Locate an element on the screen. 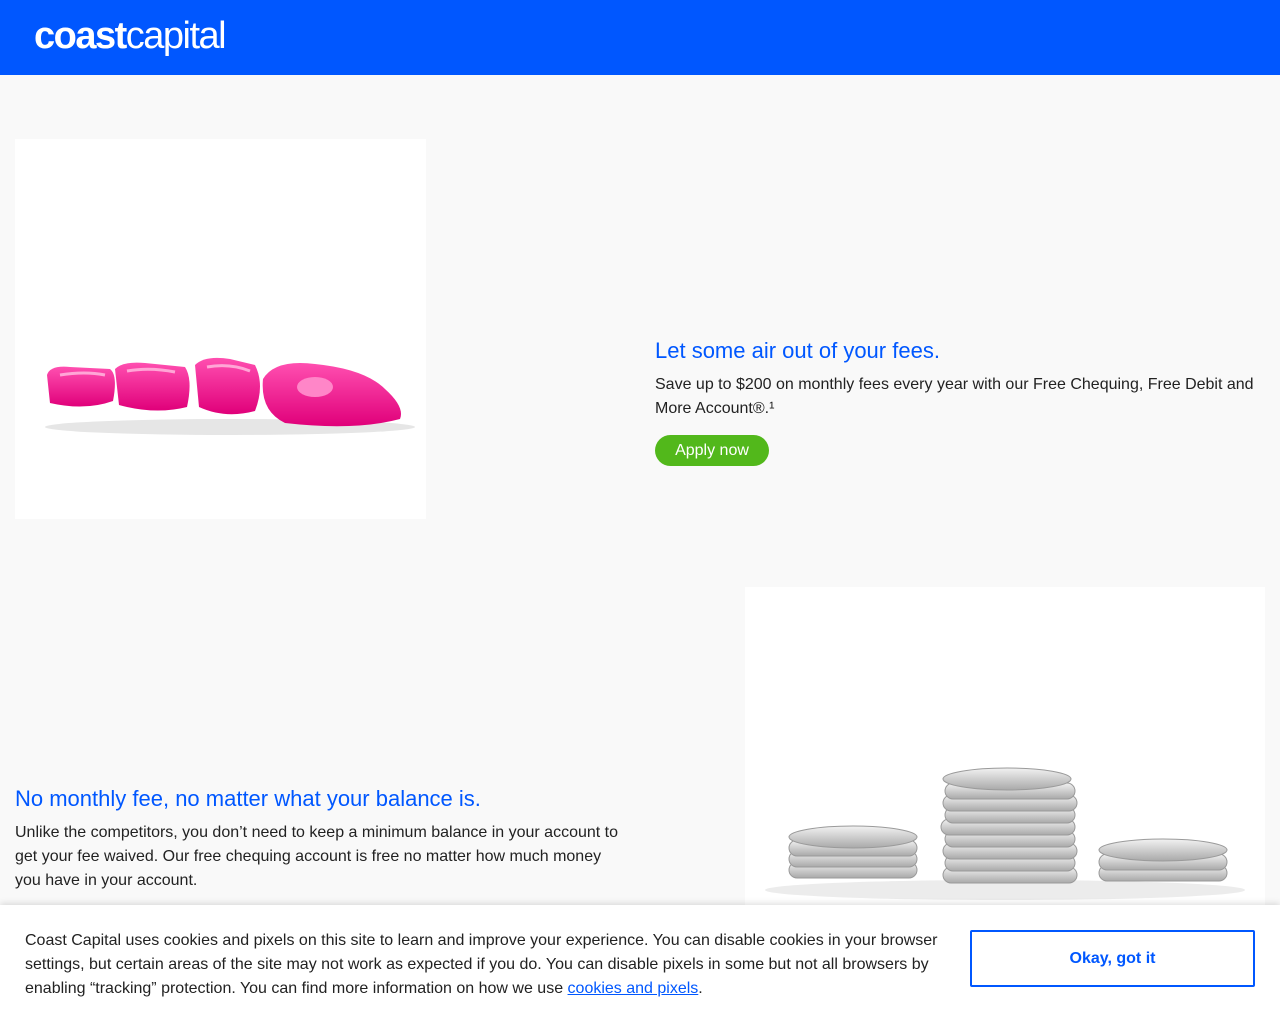 The width and height of the screenshot is (1280, 1024). deflated-fees-image is located at coordinates (220, 329).